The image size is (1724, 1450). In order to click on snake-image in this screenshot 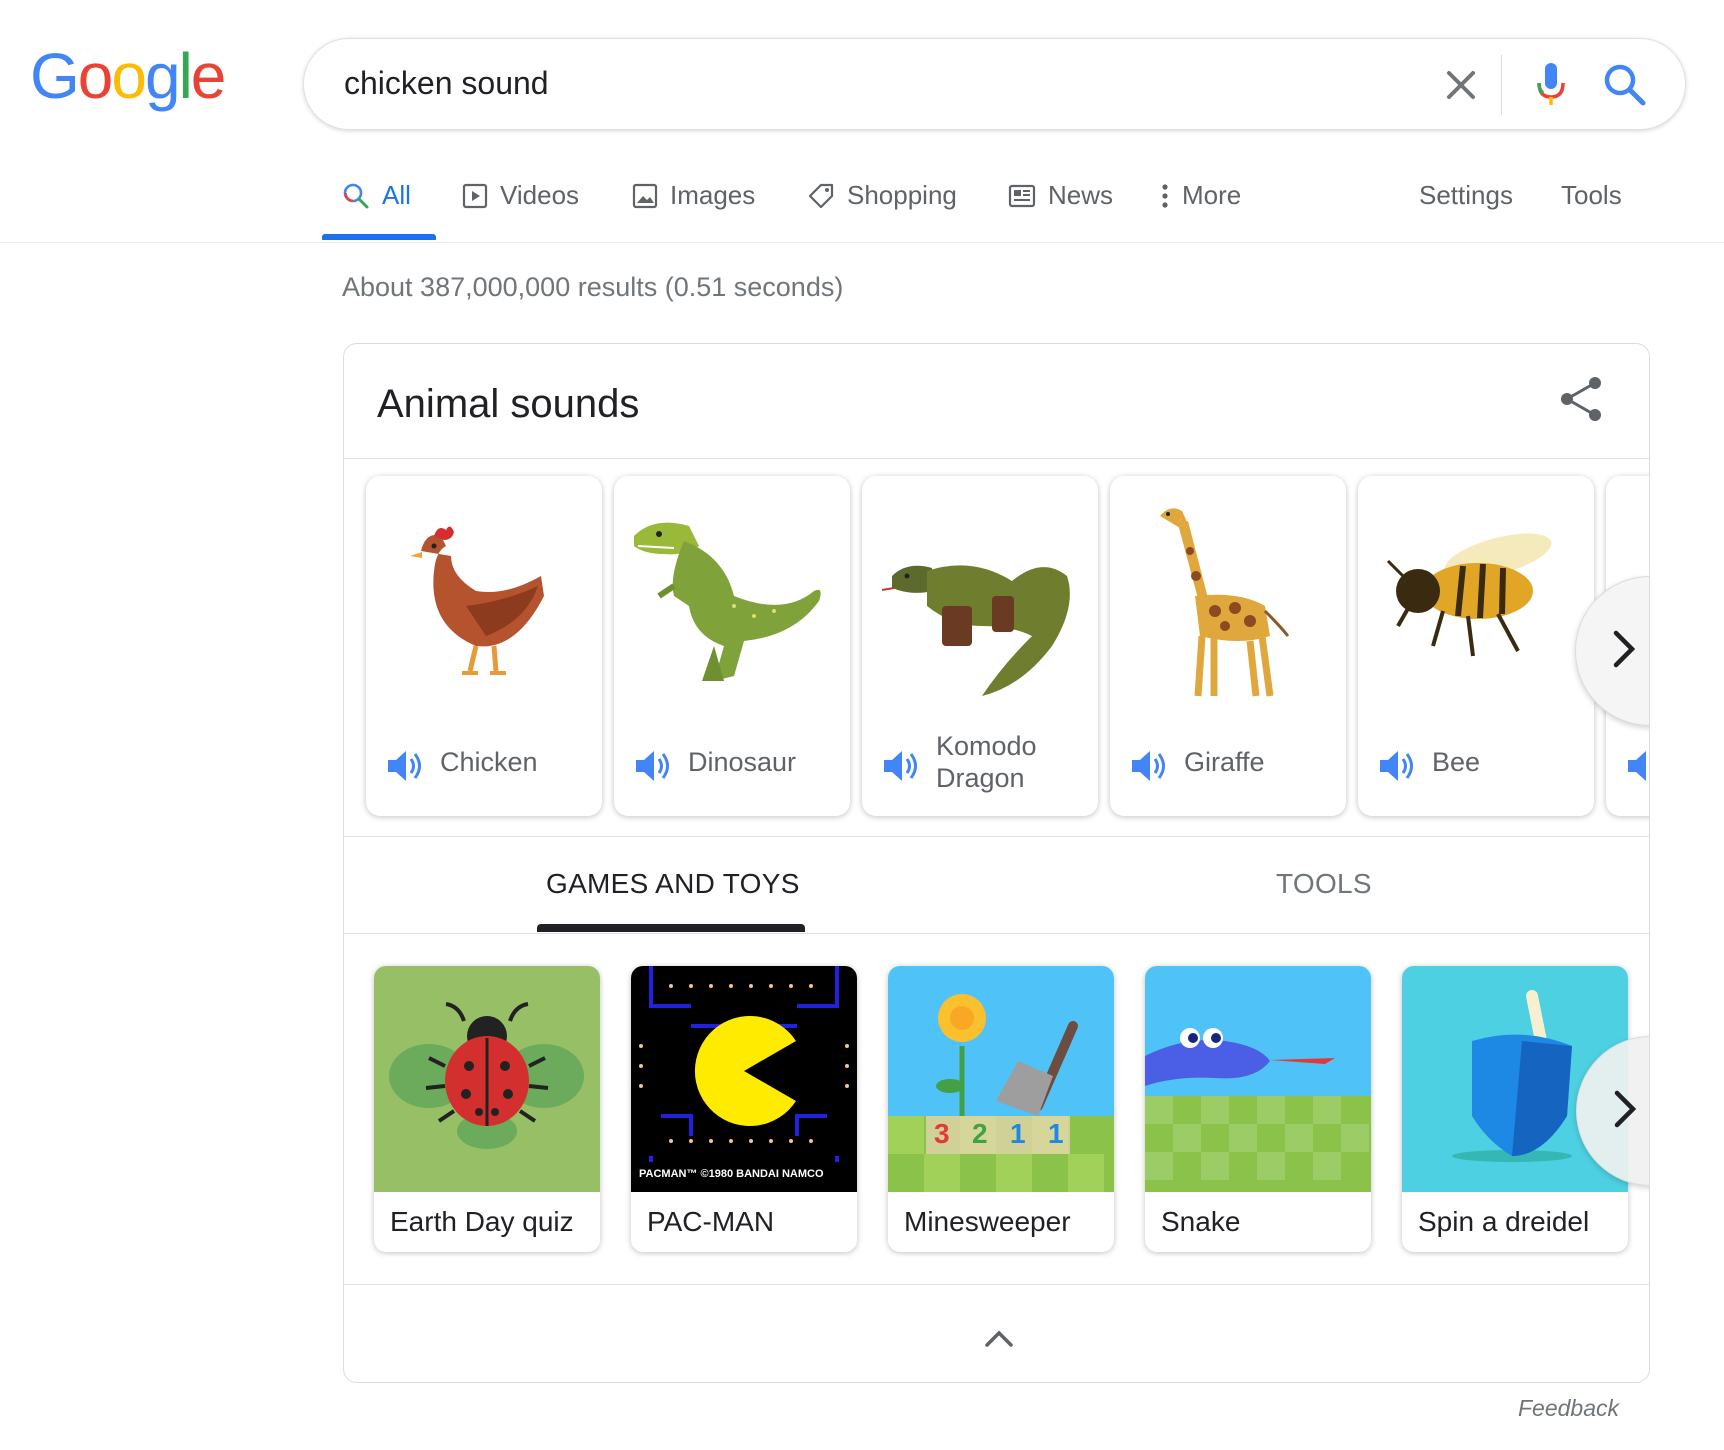, I will do `click(1258, 1079)`.